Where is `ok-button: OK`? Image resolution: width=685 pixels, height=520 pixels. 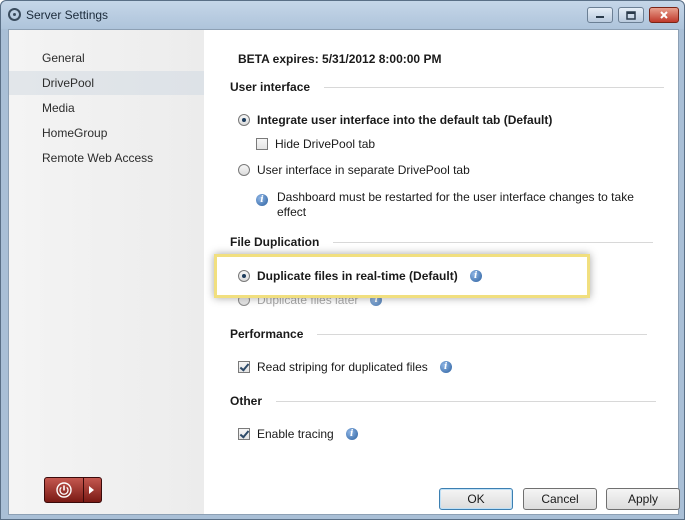
ok-button: OK is located at coordinates (476, 499).